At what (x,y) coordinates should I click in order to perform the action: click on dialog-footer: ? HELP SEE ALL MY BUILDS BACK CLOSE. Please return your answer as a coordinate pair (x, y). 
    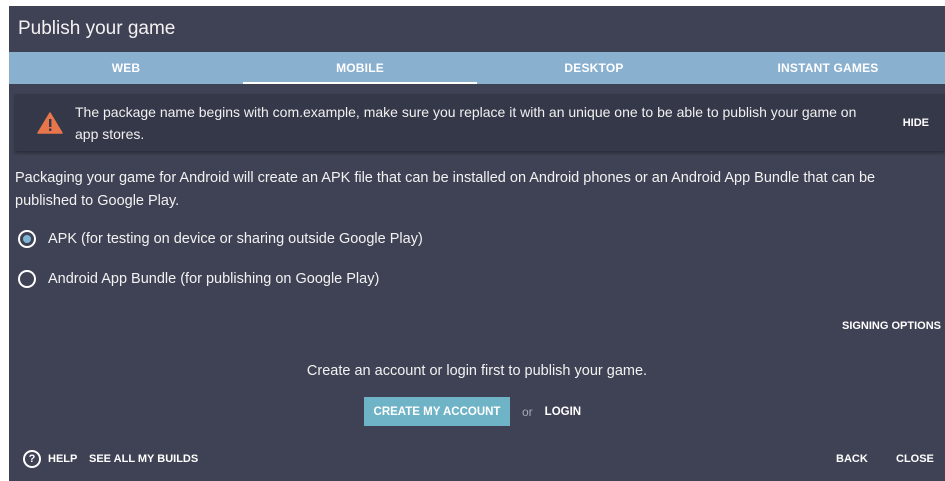
    Looking at the image, I should click on (477, 461).